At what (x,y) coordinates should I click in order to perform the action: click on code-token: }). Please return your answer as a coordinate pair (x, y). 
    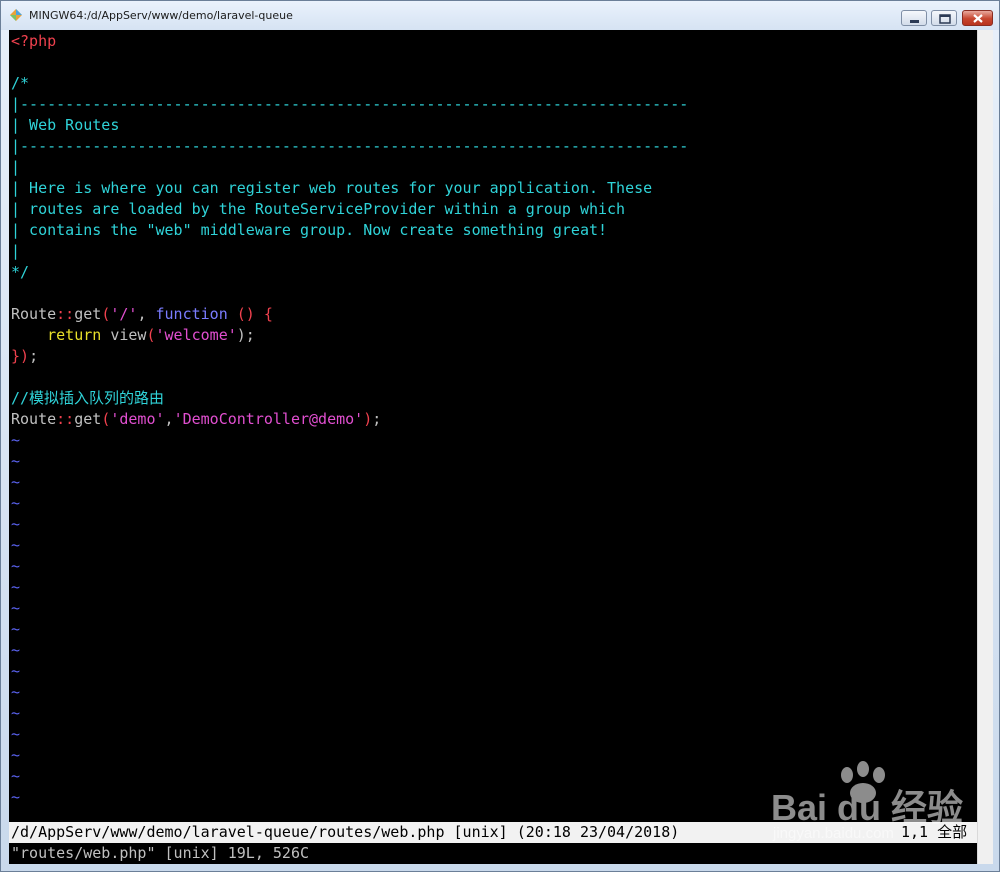
    Looking at the image, I should click on (20, 356).